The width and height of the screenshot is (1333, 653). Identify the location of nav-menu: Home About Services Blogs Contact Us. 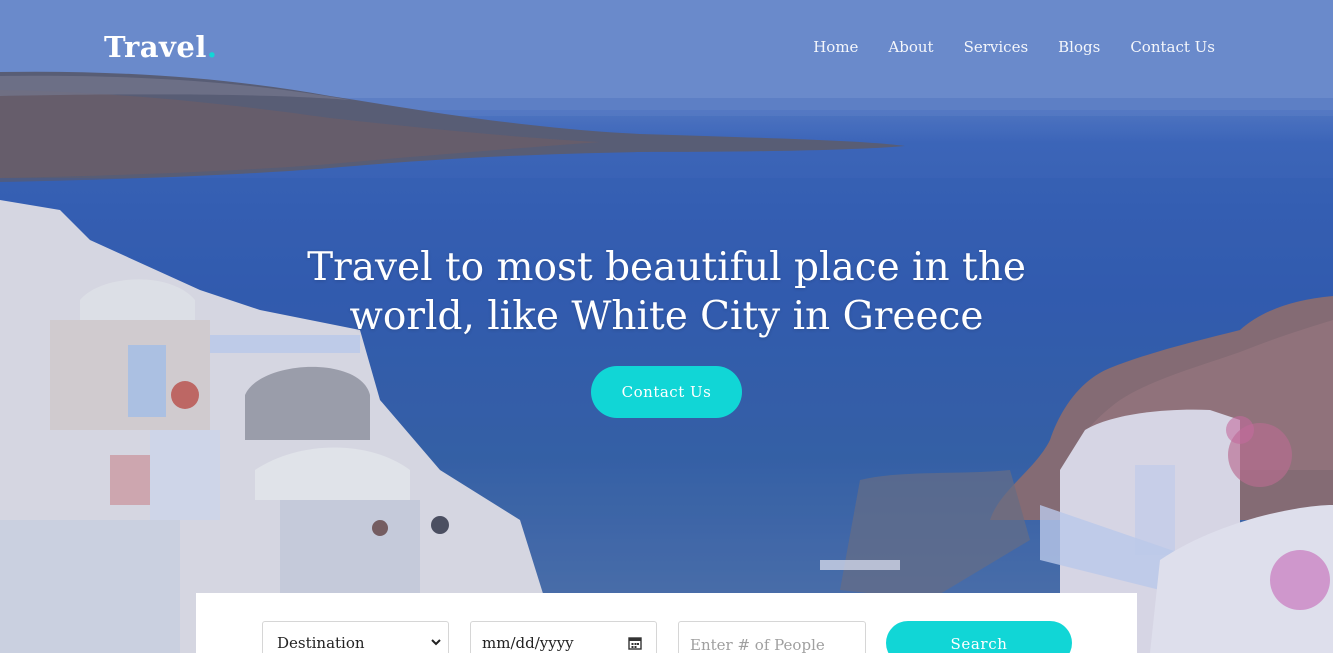
(1014, 47).